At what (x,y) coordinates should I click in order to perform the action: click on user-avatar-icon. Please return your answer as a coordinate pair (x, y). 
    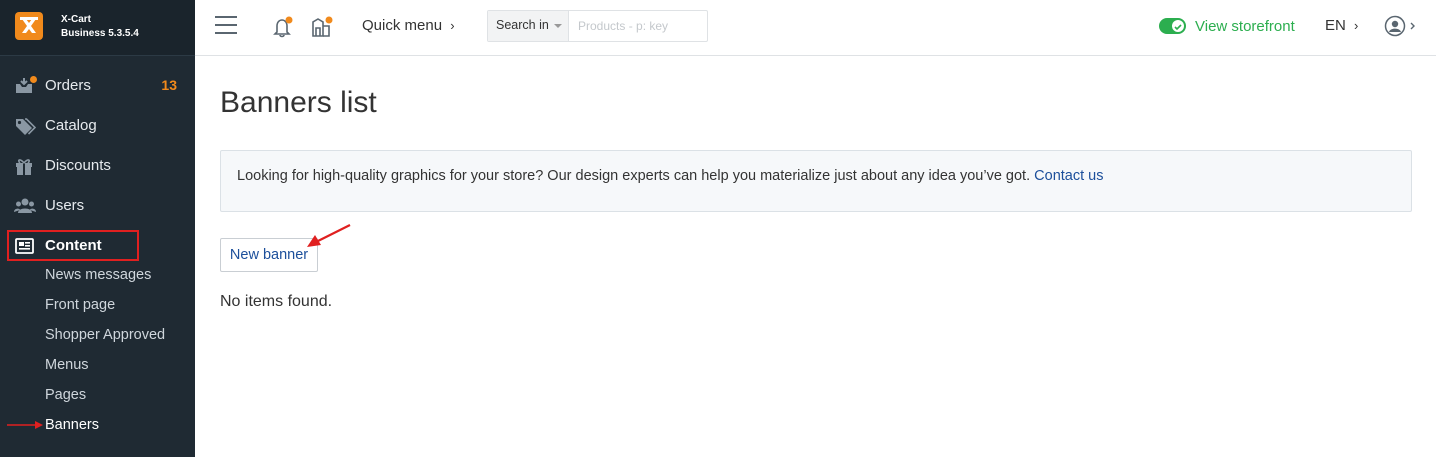
    Looking at the image, I should click on (1399, 26).